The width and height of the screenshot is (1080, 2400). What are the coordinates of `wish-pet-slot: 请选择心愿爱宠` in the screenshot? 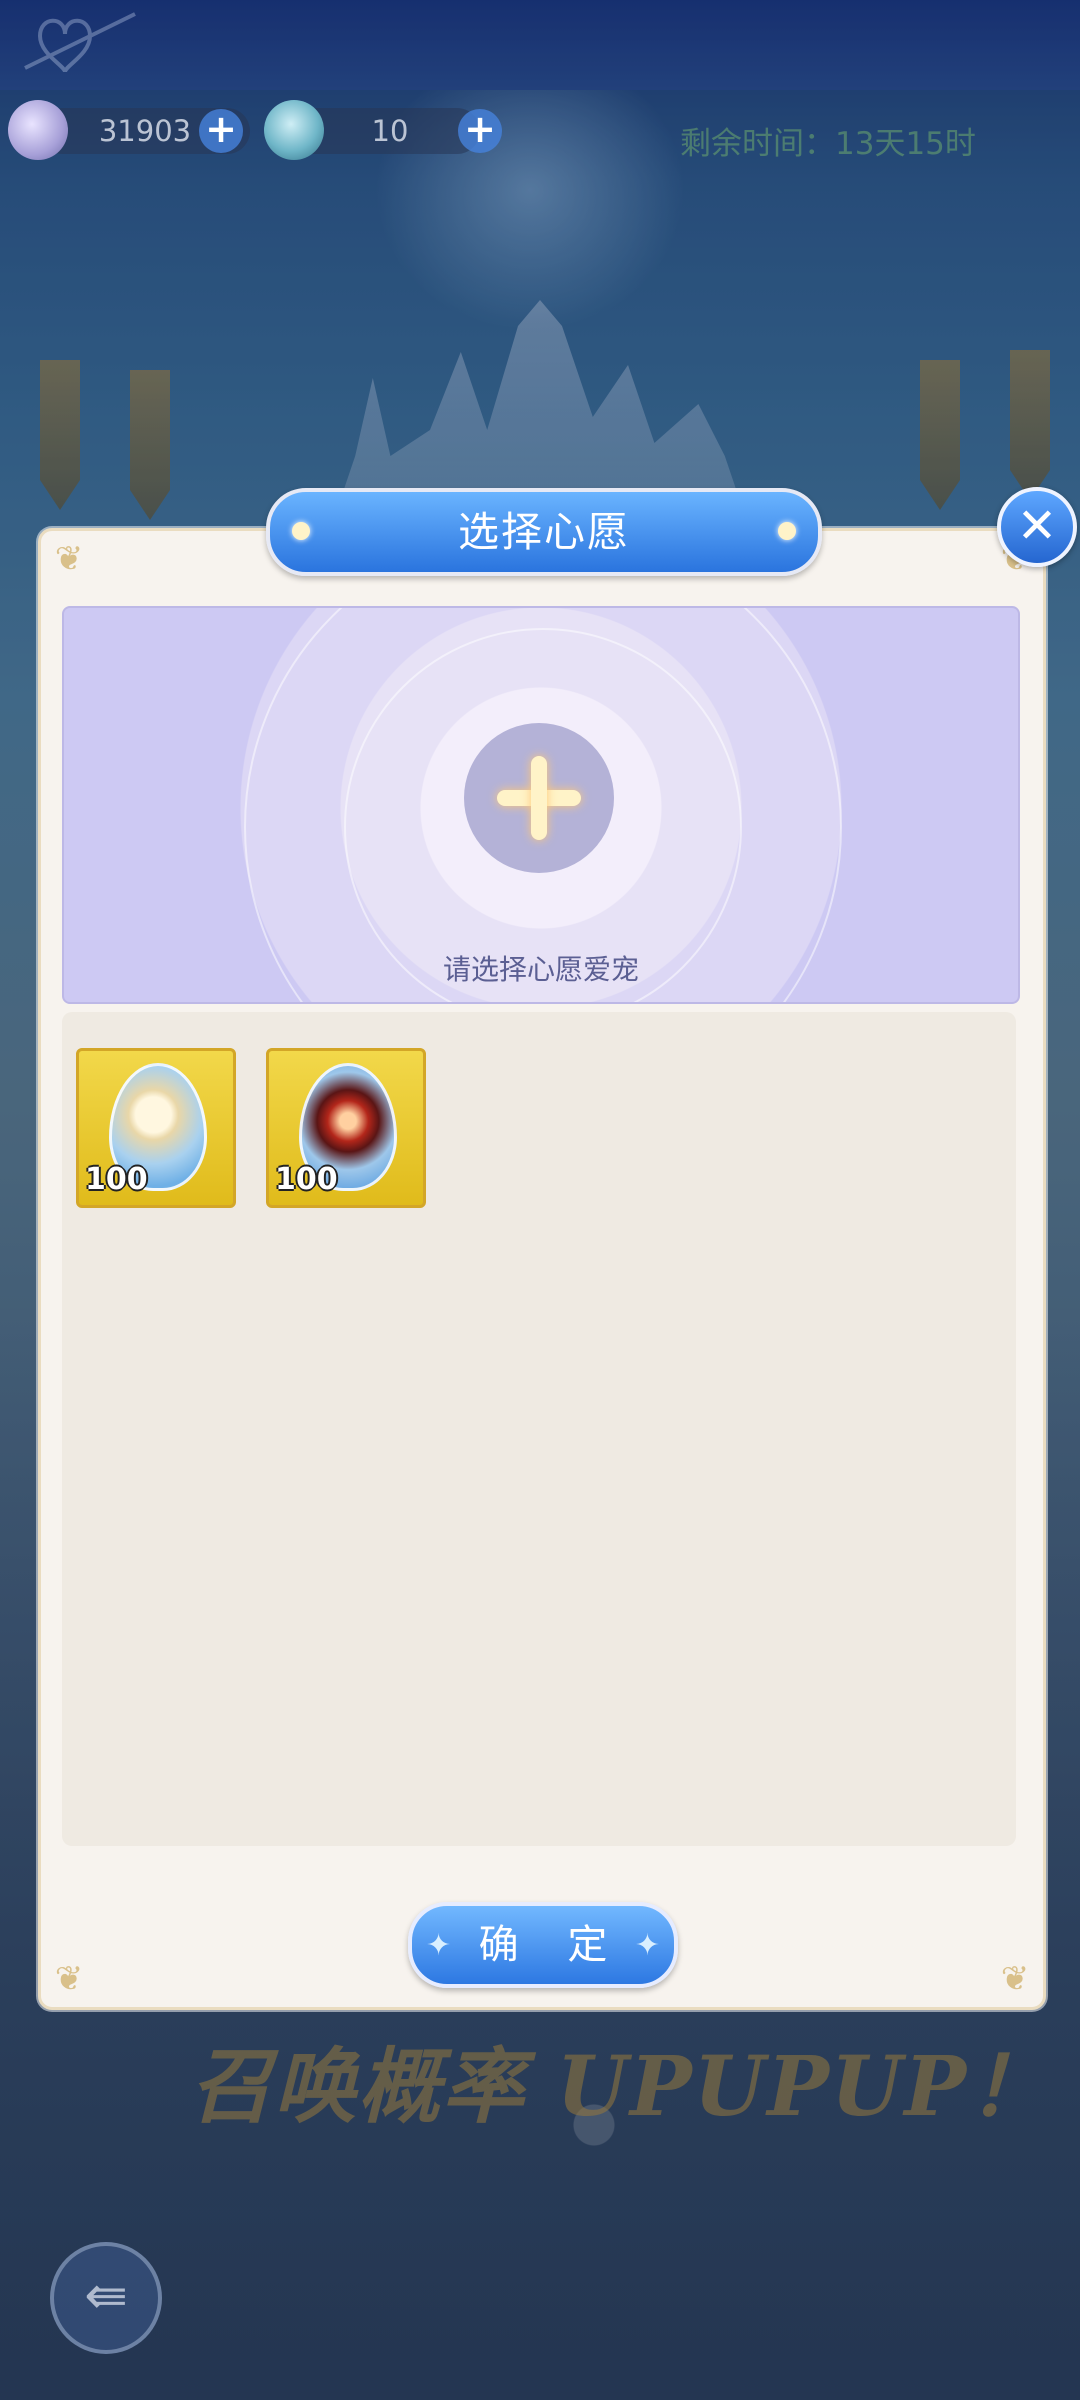 It's located at (541, 805).